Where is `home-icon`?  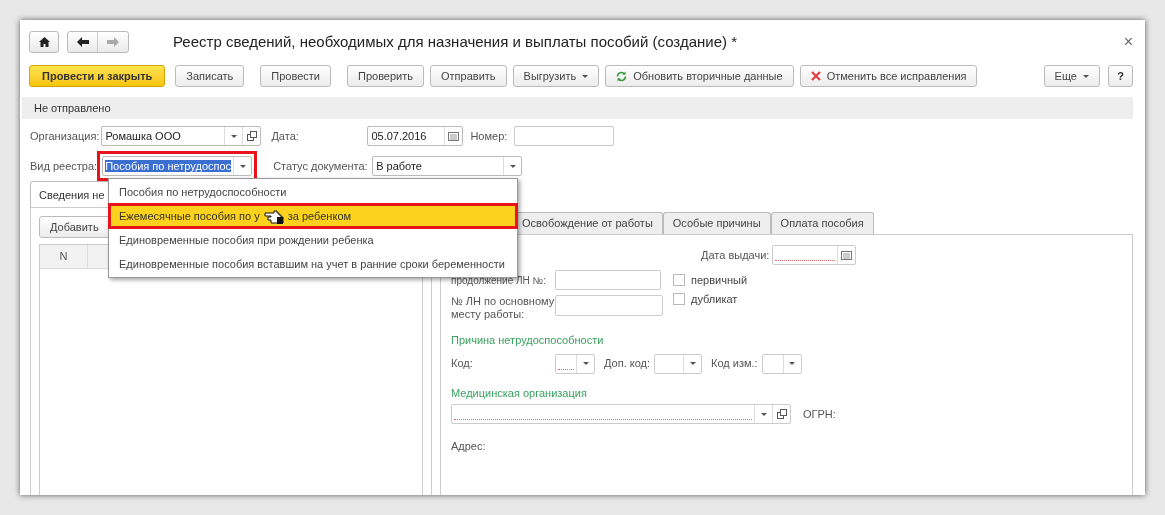
home-icon is located at coordinates (44, 42).